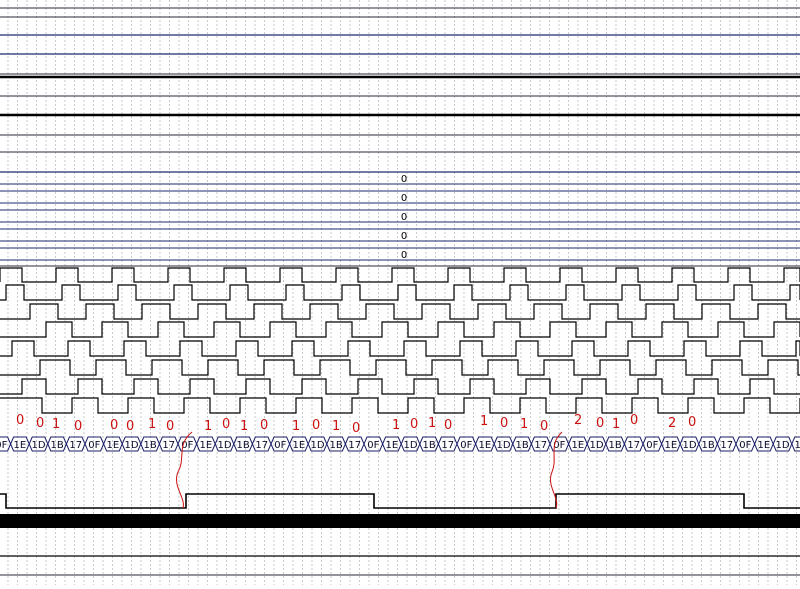  What do you see at coordinates (404, 198) in the screenshot?
I see `bus-row-2-value: 0` at bounding box center [404, 198].